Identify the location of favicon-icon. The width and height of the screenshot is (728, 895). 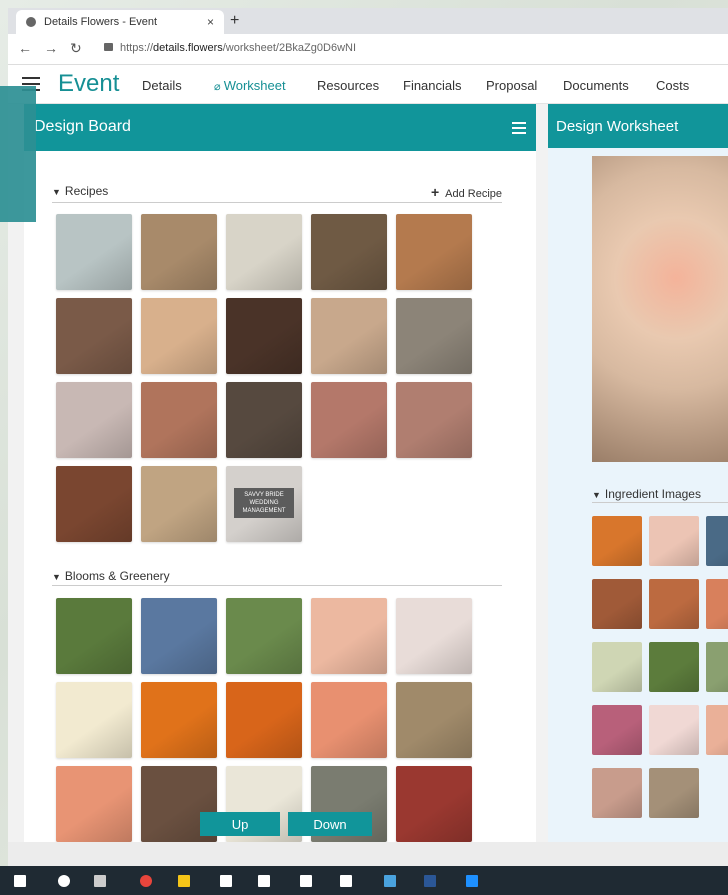
(31, 22).